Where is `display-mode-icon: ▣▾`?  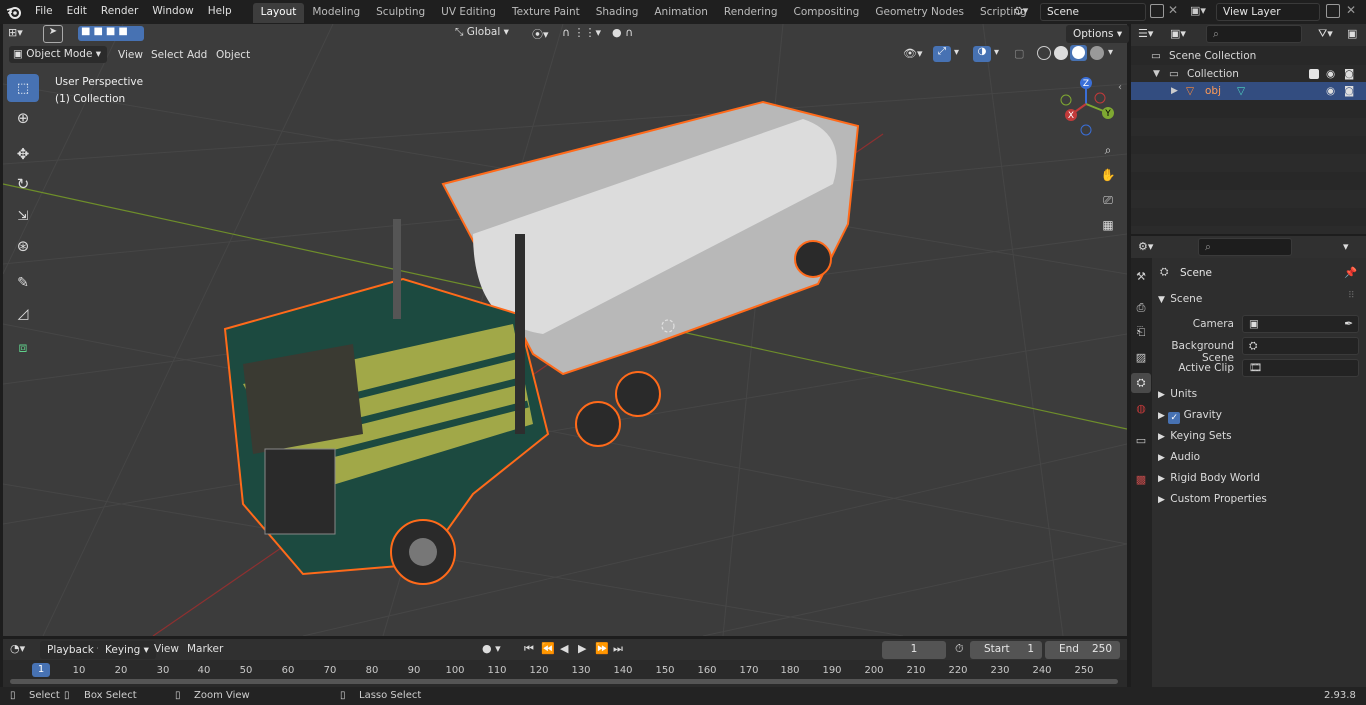
display-mode-icon: ▣▾ is located at coordinates (1178, 33).